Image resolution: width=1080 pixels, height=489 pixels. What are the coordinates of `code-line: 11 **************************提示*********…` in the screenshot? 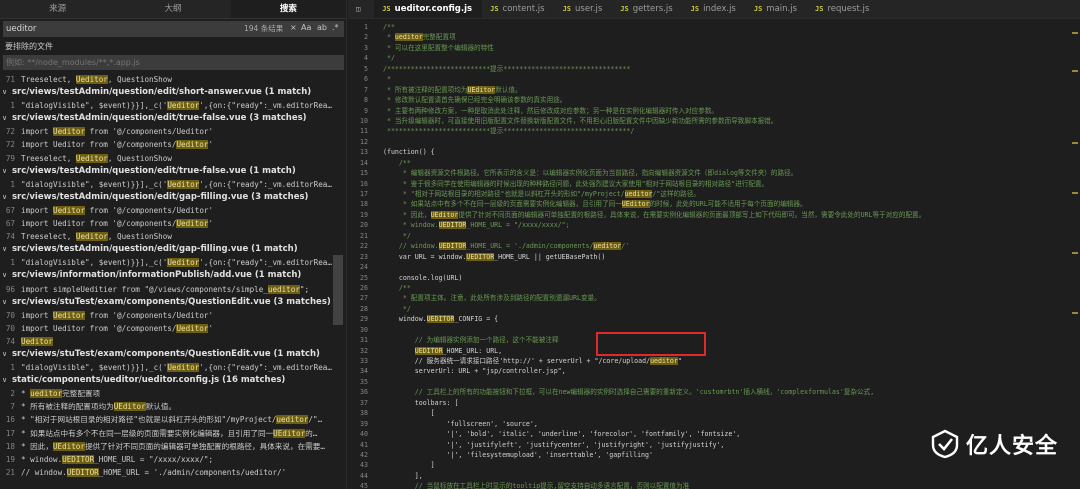 It's located at (708, 131).